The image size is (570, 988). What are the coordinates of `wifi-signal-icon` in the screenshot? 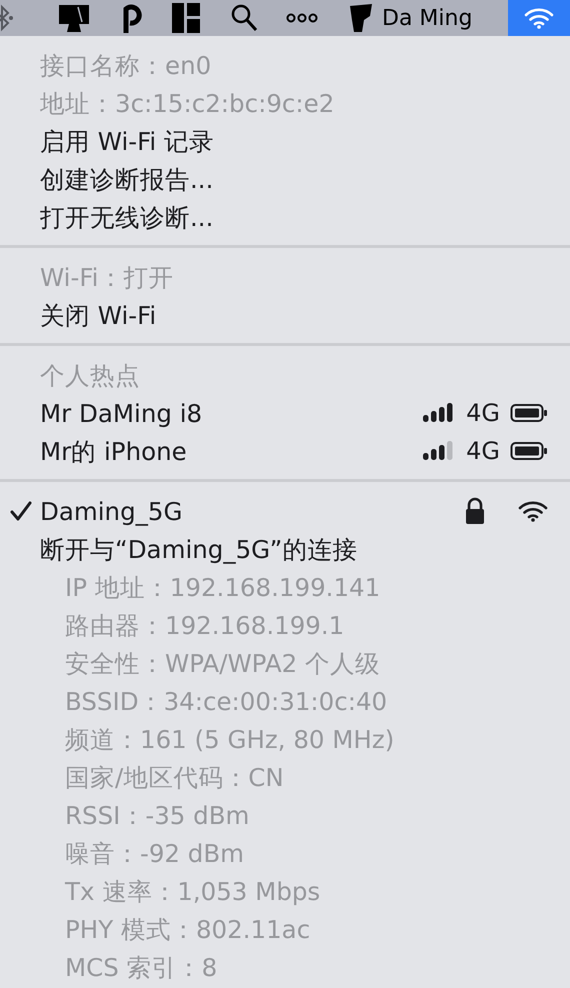 It's located at (533, 511).